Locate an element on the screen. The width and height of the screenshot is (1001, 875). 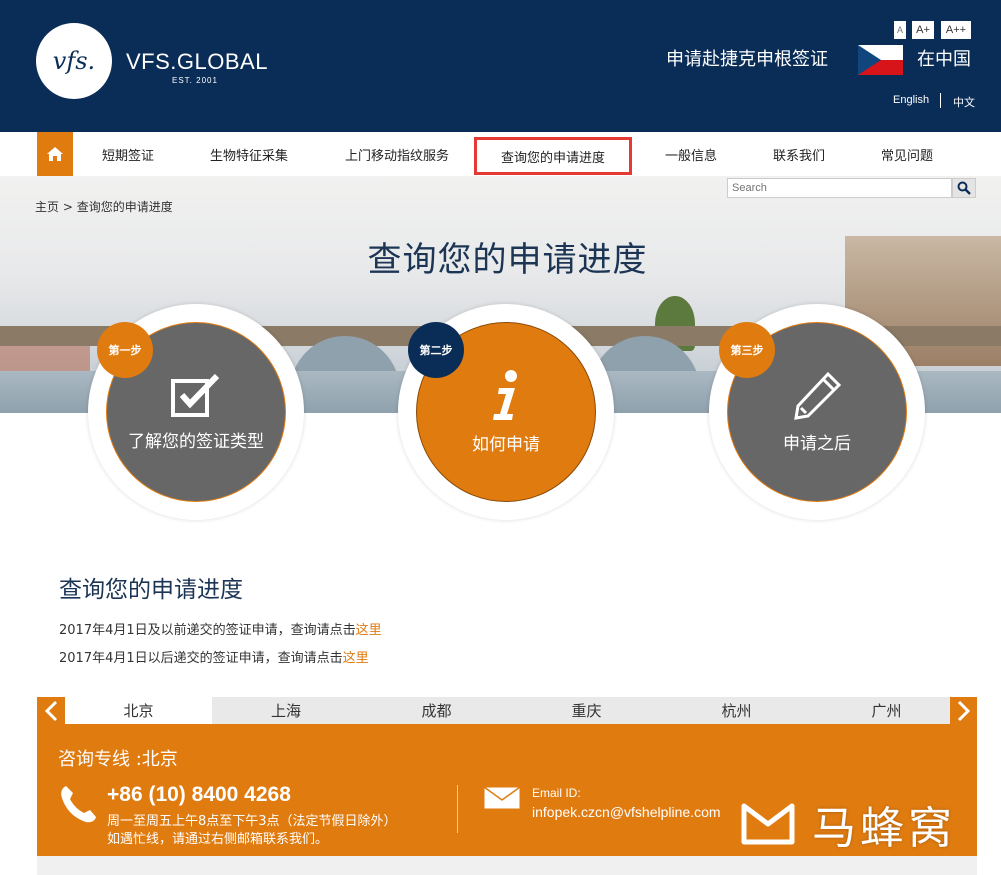
track-before-link: 这里 is located at coordinates (369, 630).